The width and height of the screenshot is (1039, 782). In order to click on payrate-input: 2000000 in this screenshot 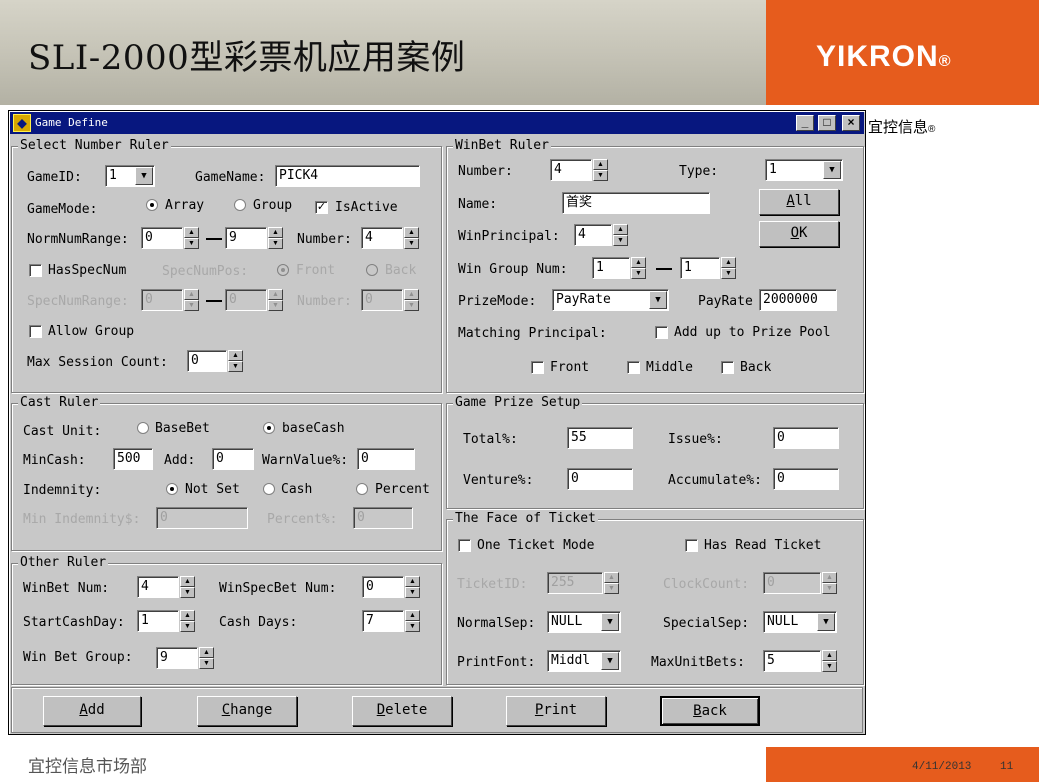, I will do `click(798, 300)`.